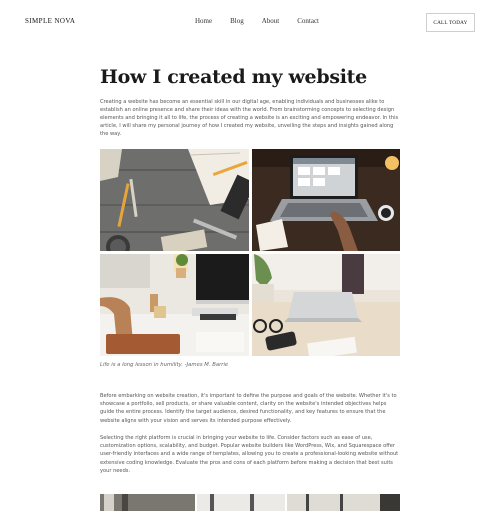 This screenshot has width=500, height=511. What do you see at coordinates (326, 200) in the screenshot?
I see `laptop-on-wooden-desk-photo` at bounding box center [326, 200].